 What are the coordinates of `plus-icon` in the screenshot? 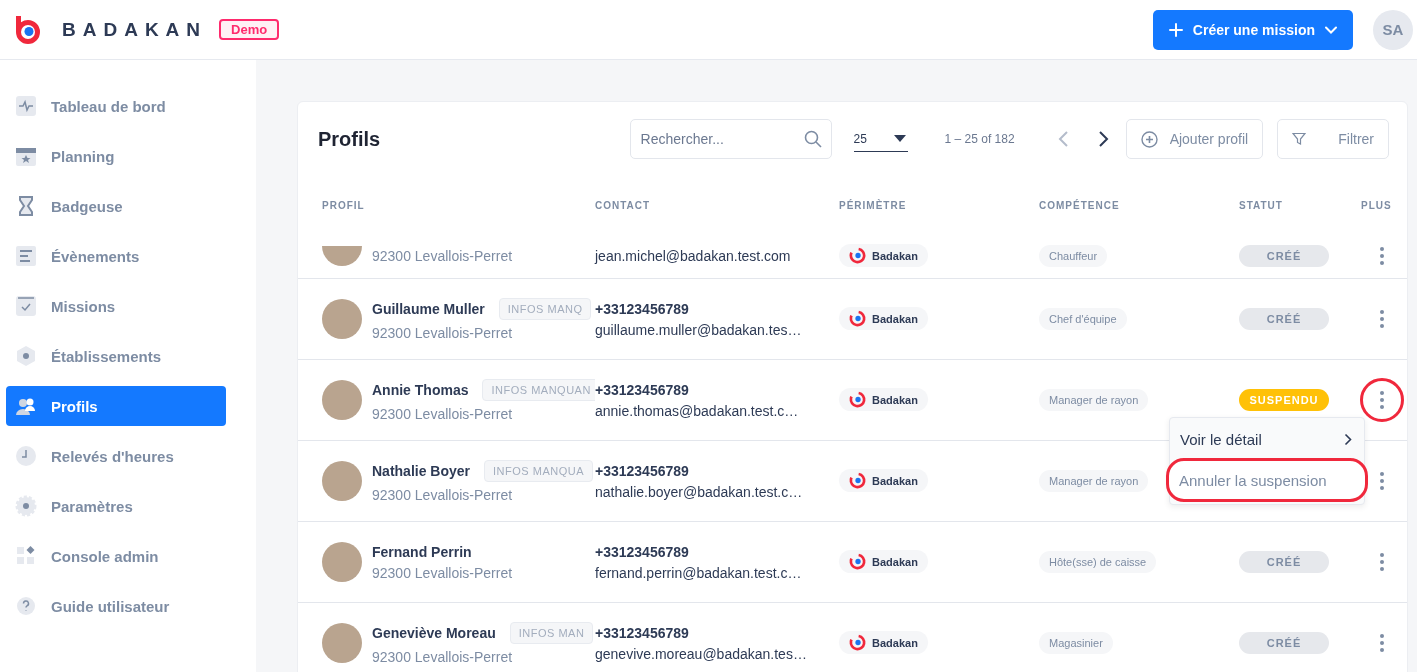 It's located at (1175, 29).